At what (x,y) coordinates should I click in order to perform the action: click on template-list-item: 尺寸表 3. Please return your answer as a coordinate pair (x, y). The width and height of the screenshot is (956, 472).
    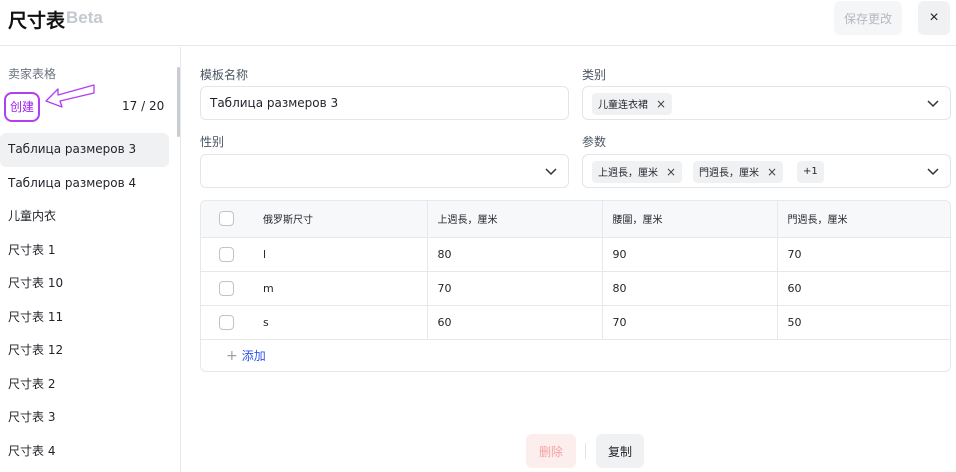
    Looking at the image, I should click on (84, 418).